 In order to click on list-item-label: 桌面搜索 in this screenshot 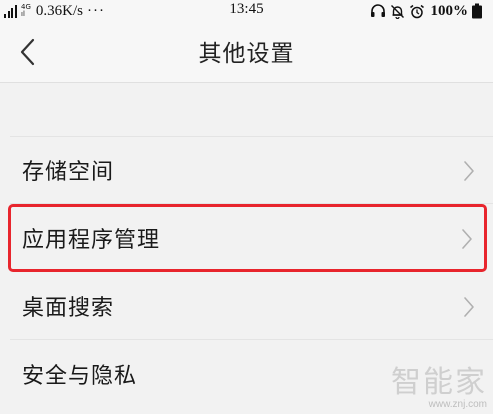, I will do `click(68, 308)`.